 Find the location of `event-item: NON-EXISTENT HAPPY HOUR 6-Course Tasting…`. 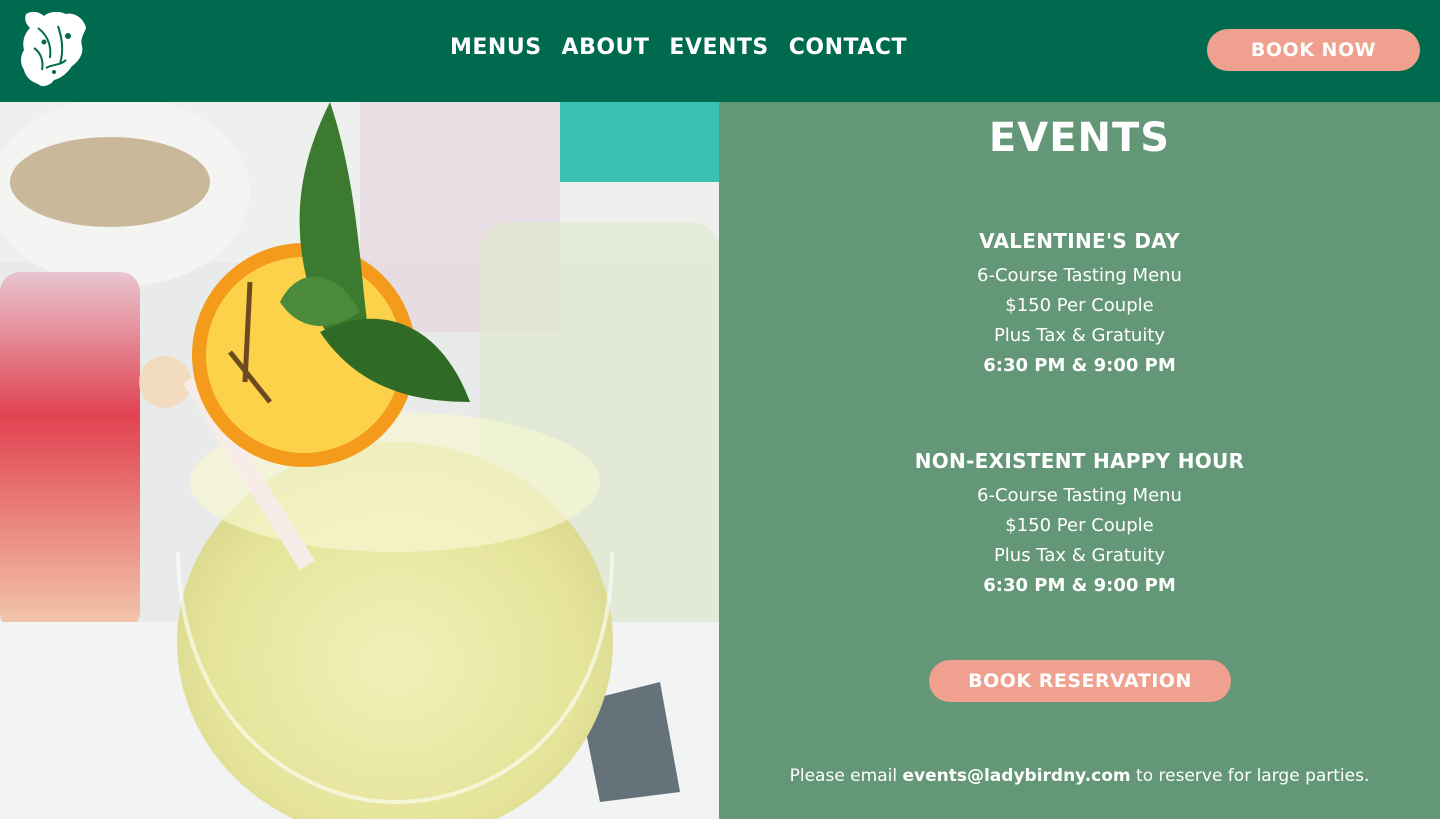

event-item: NON-EXISTENT HAPPY HOUR 6-Course Tasting… is located at coordinates (1079, 524).